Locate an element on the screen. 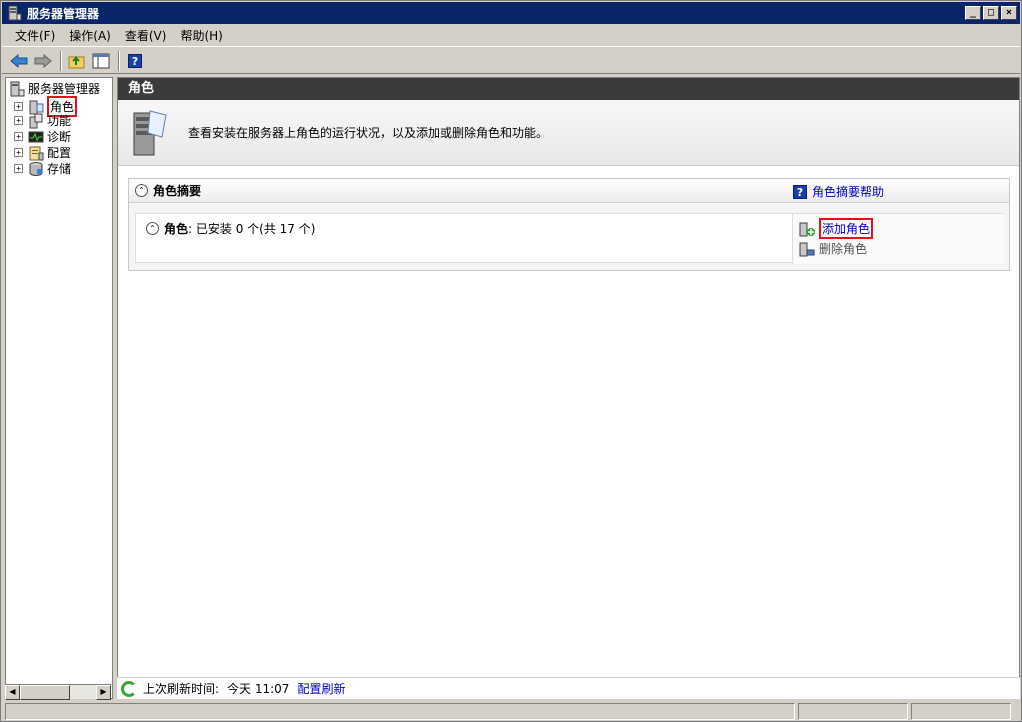  diagnostics-icon is located at coordinates (36, 137).